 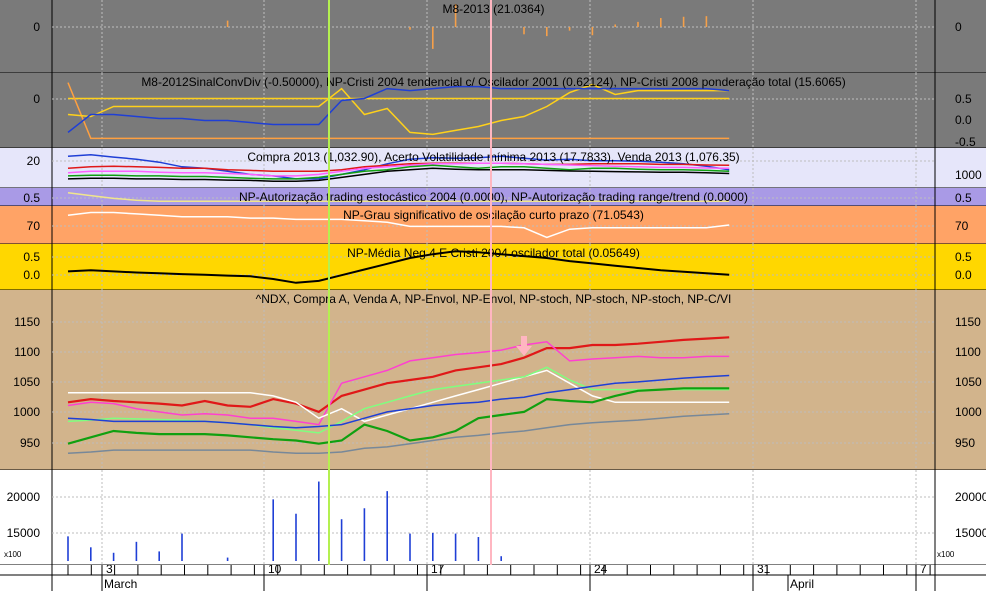 I want to click on y-tick-right: 70, so click(x=962, y=226).